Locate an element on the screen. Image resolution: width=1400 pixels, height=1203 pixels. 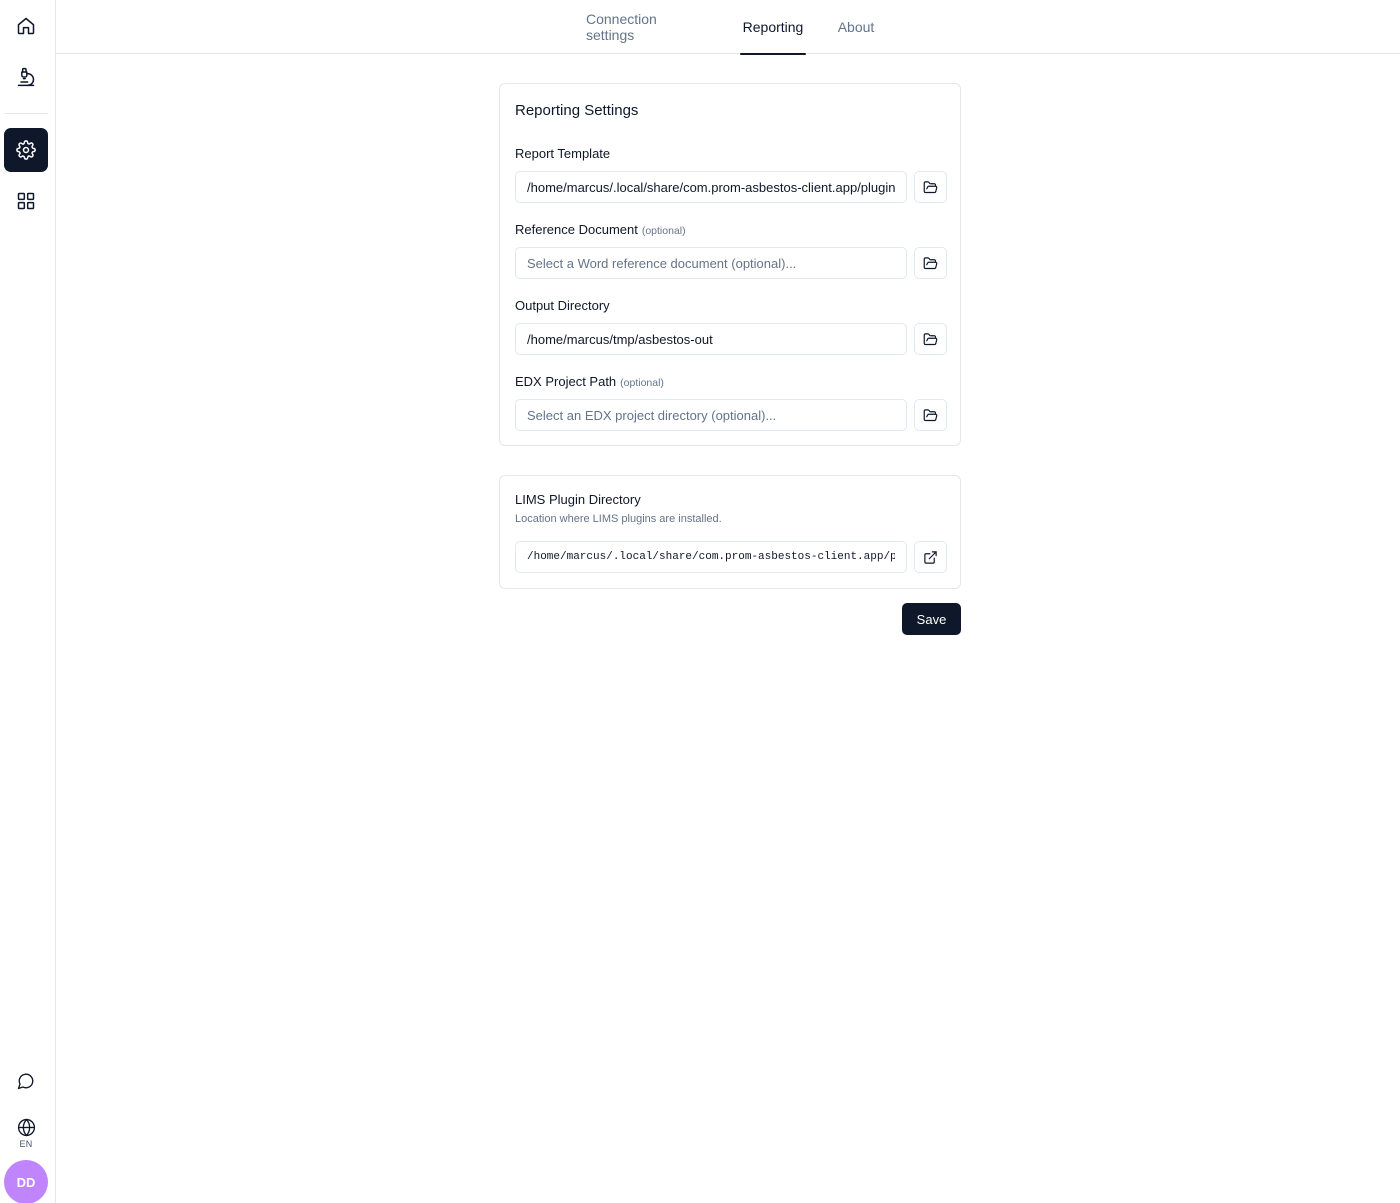
tab-connection-settings: Connection settings is located at coordinates (646, 27).